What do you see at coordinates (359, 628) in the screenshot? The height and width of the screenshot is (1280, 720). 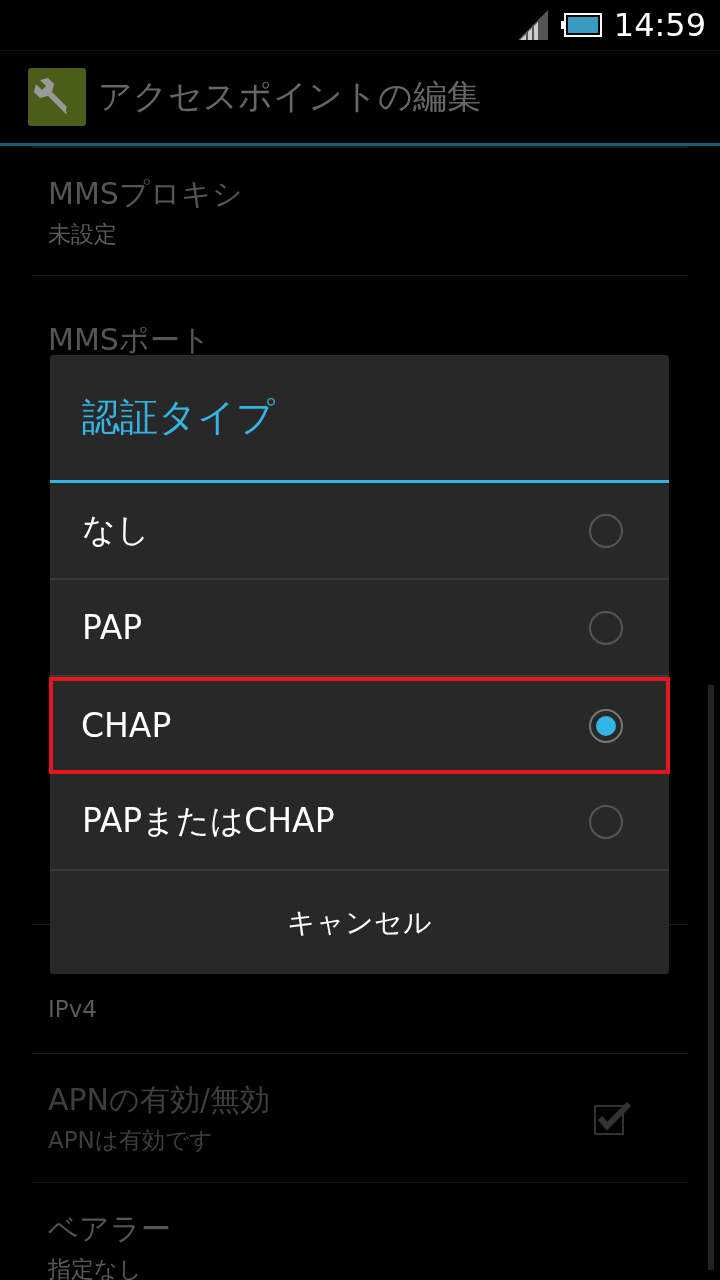 I see `option-item: PAP` at bounding box center [359, 628].